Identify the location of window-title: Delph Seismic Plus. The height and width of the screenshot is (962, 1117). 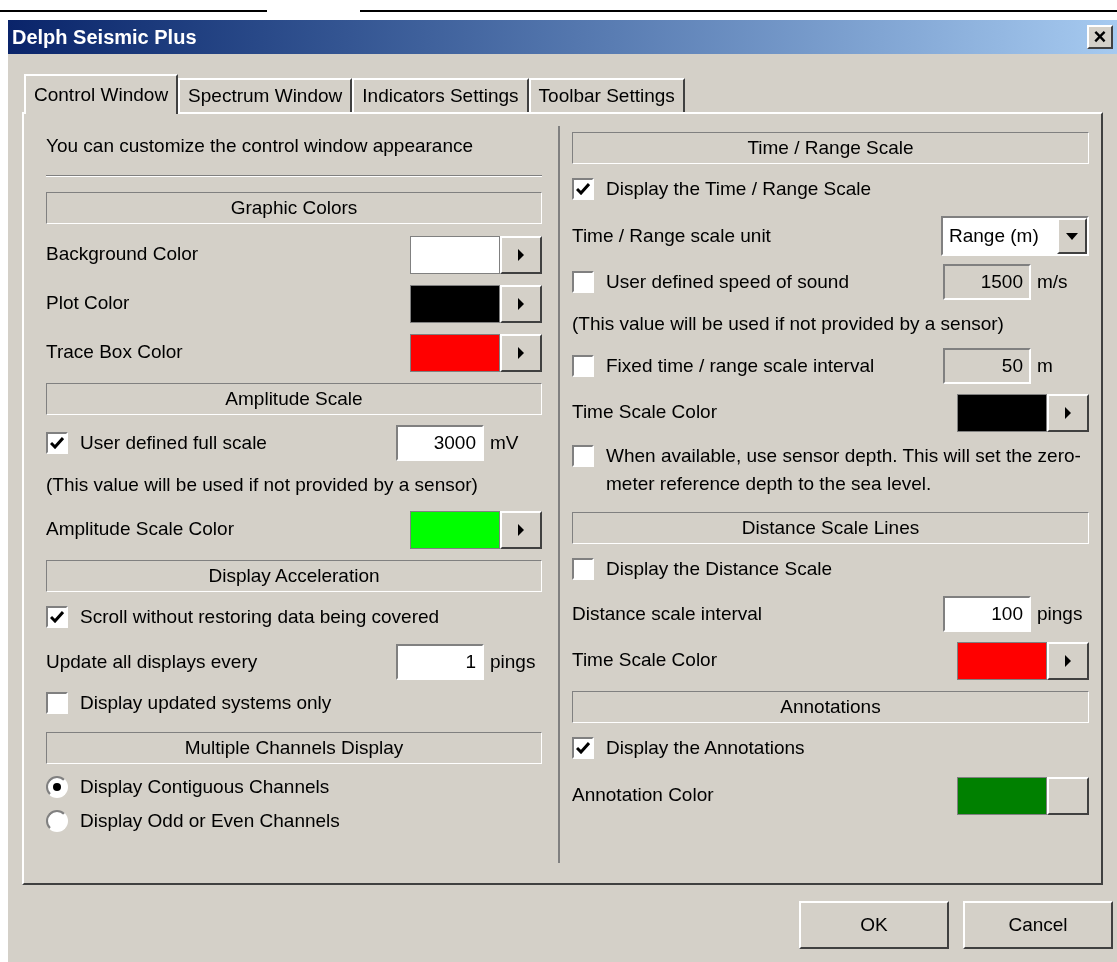
(104, 37).